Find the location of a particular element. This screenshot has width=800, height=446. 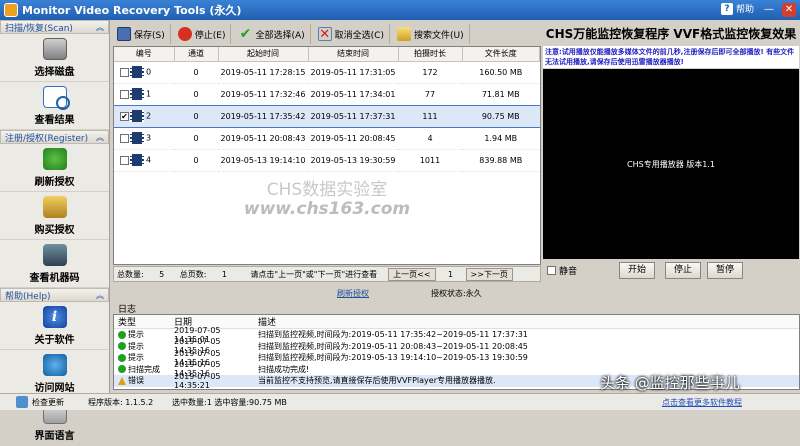

cell-duration: 172 is located at coordinates (430, 72).